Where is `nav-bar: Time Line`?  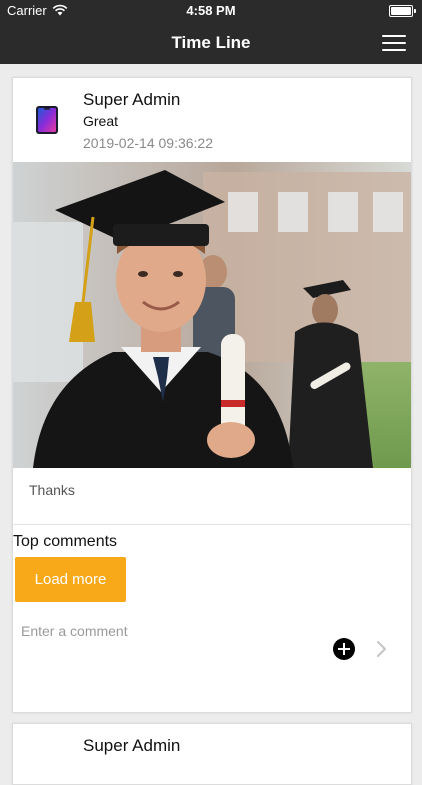 nav-bar: Time Line is located at coordinates (211, 43).